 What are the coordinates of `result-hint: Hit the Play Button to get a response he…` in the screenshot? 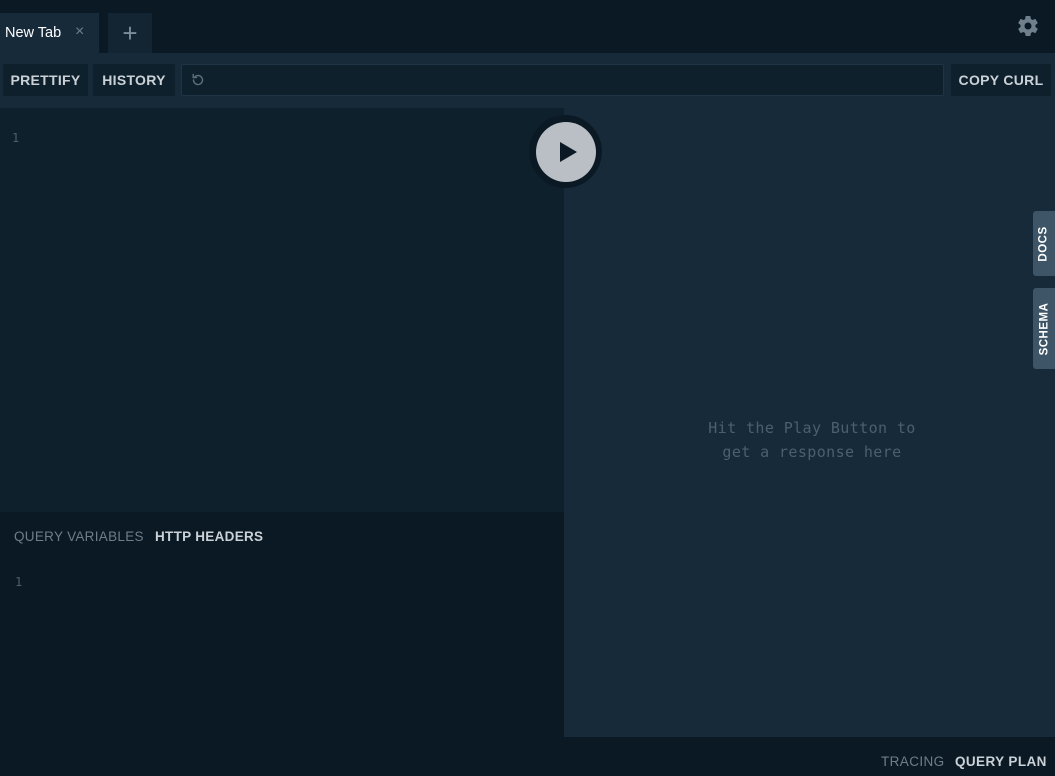 It's located at (809, 440).